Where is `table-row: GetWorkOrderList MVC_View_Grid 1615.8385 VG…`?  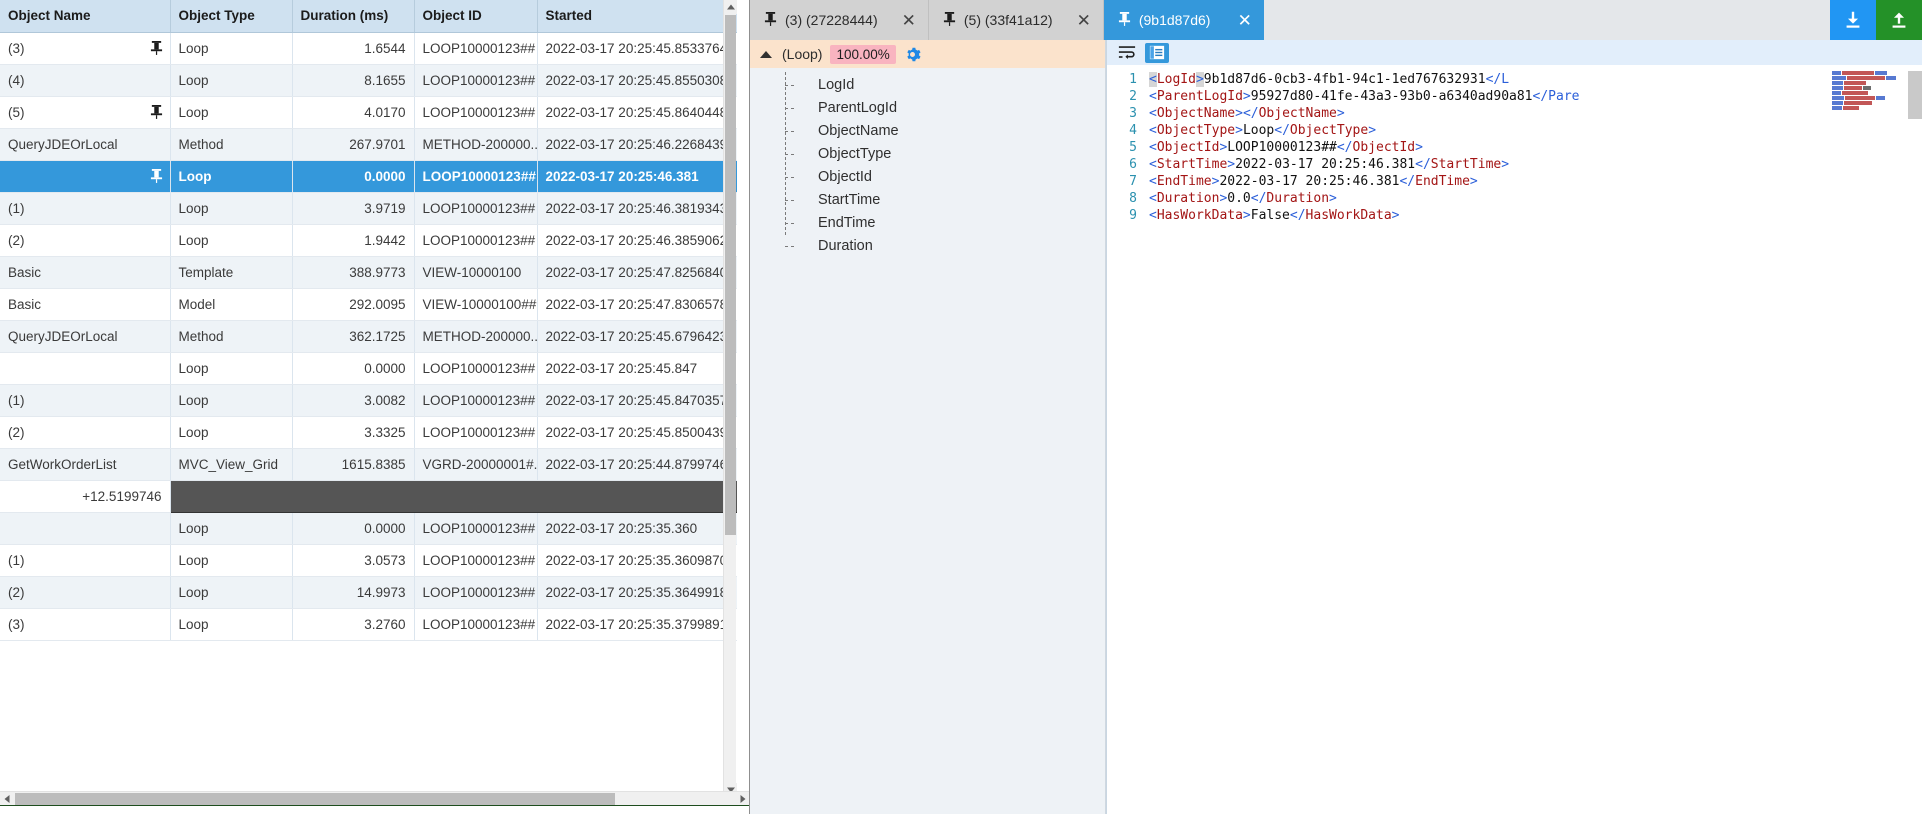
table-row: GetWorkOrderList MVC_View_Grid 1615.8385 VG… is located at coordinates (368, 464).